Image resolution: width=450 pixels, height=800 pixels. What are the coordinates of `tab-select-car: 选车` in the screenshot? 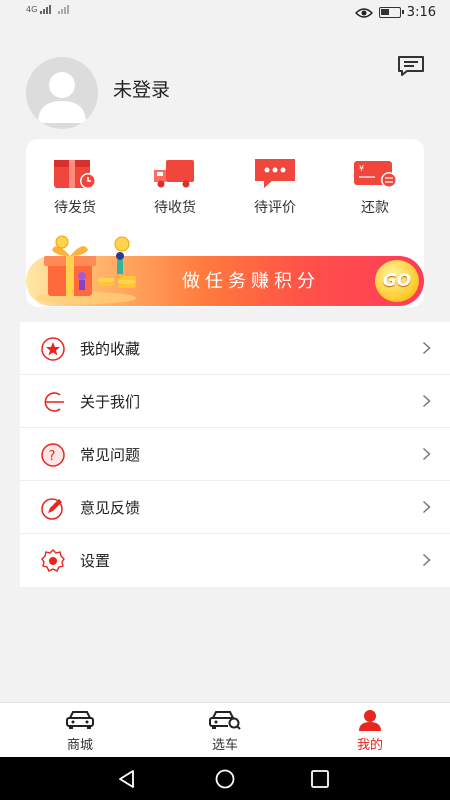 It's located at (225, 731).